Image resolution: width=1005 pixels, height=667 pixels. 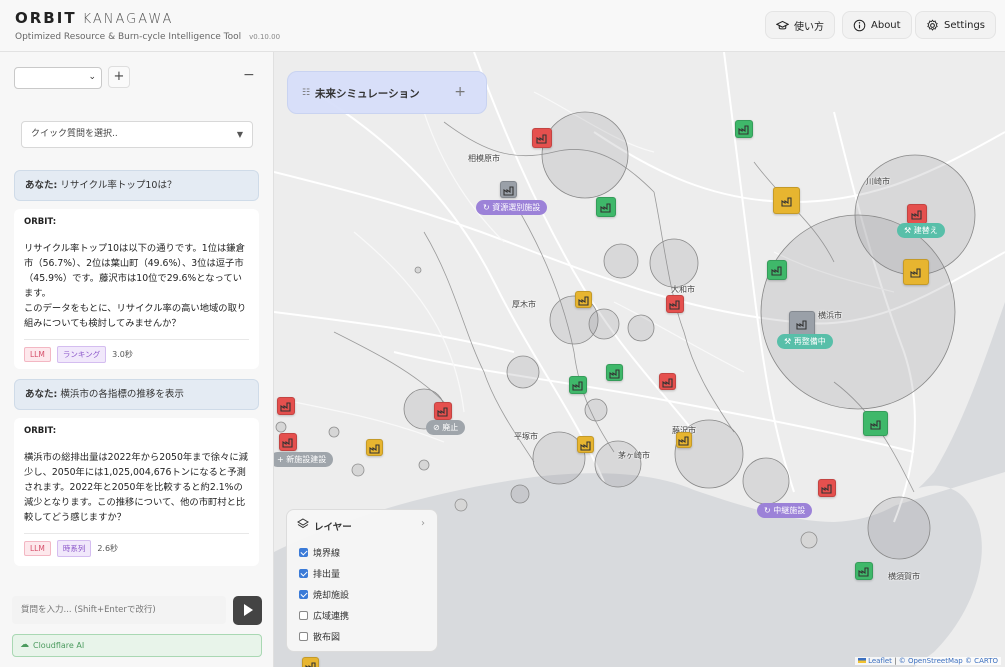 I want to click on layers-icon, so click(x=303, y=523).